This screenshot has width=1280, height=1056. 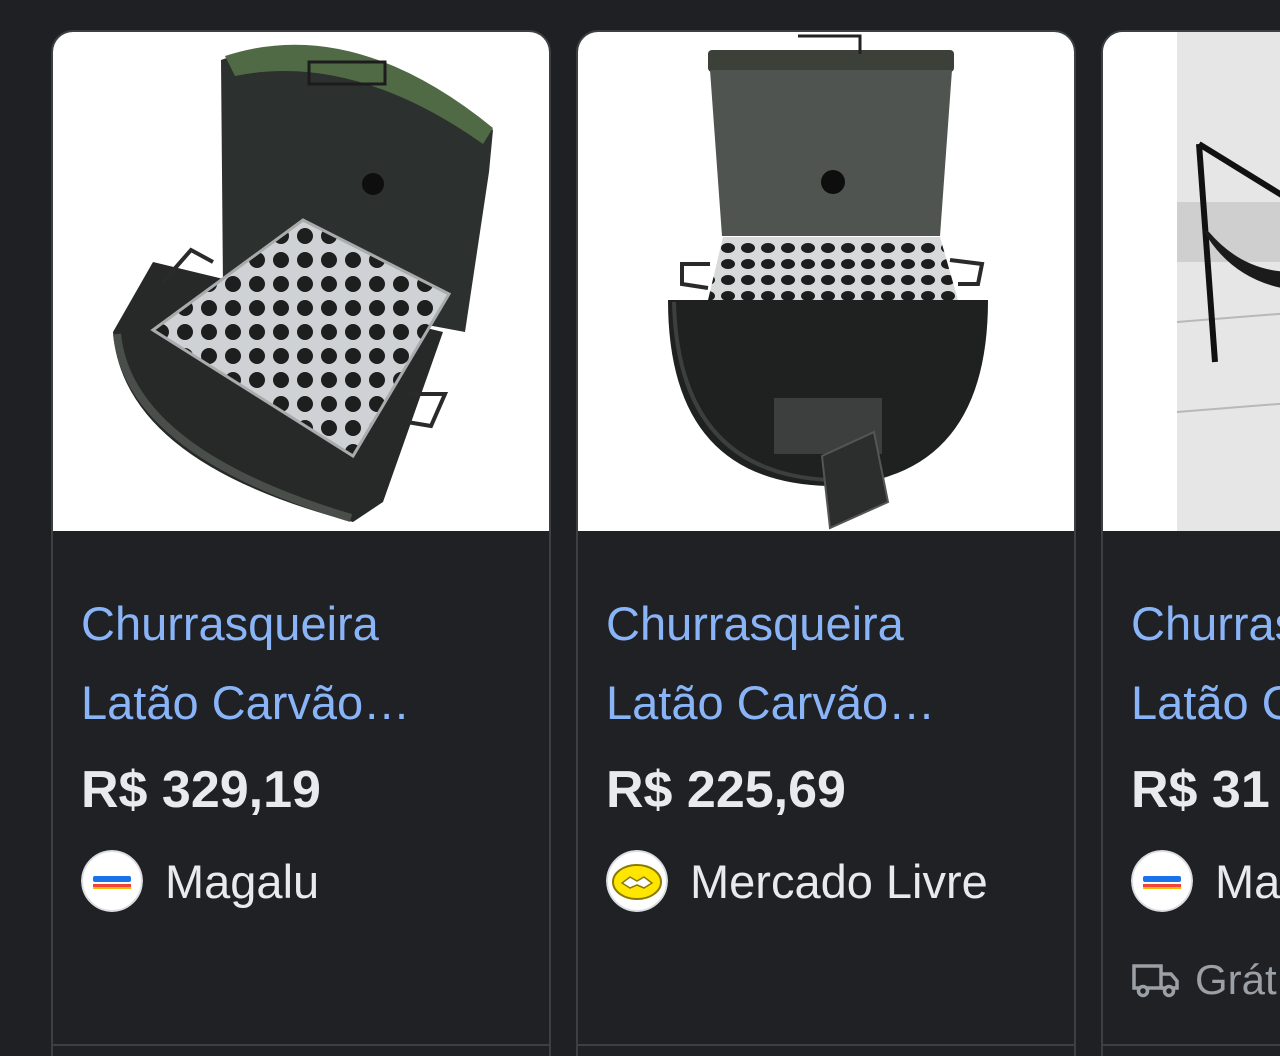 I want to click on product-price: R$ 31, so click(x=1200, y=790).